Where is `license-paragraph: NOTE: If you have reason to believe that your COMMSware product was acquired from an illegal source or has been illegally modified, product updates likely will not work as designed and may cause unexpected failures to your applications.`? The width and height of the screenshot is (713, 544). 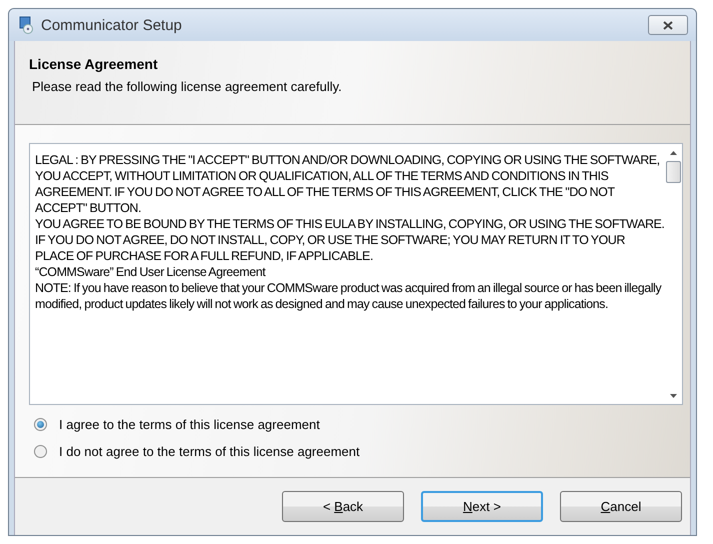
license-paragraph: NOTE: If you have reason to believe that your COMMSware product was acquired from an illegal source or has been illegally modified, product updates likely will not work as designed and may cause unexpected failures to your applications. is located at coordinates (348, 296).